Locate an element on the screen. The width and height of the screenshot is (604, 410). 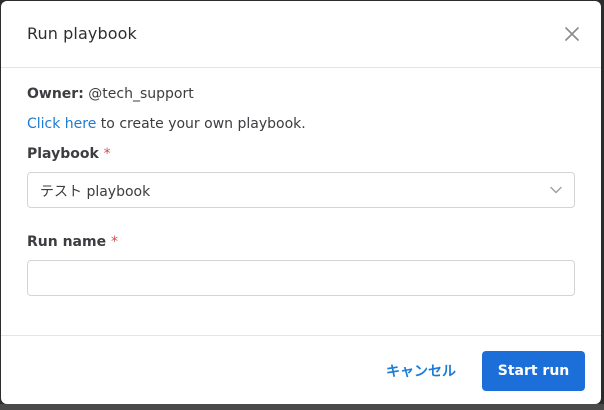
playbook-select-value: テスト playbook is located at coordinates (95, 192).